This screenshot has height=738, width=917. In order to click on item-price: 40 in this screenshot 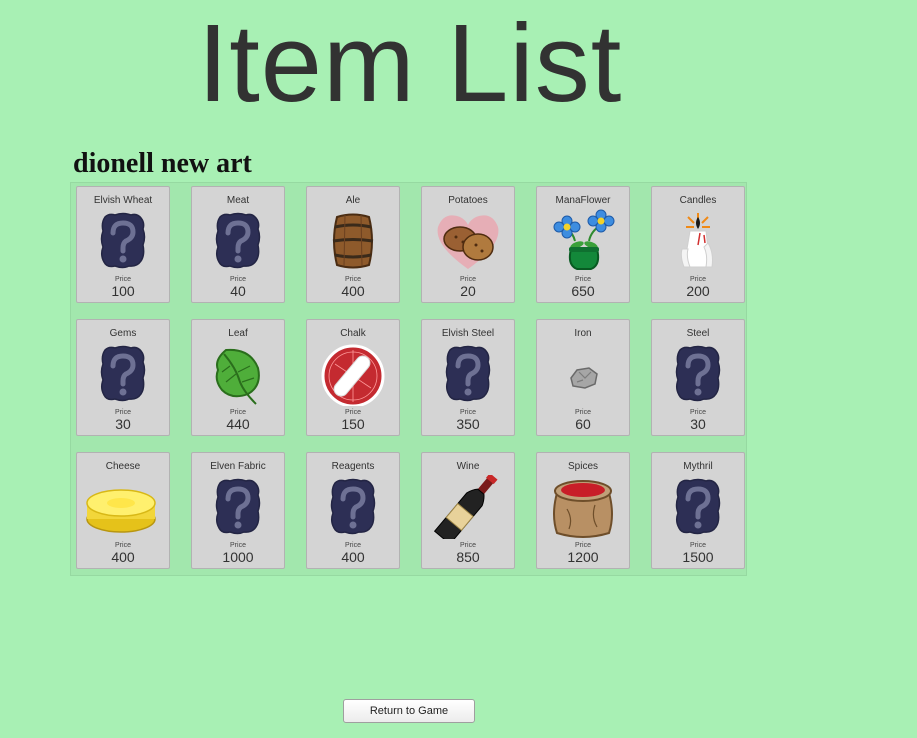, I will do `click(238, 291)`.